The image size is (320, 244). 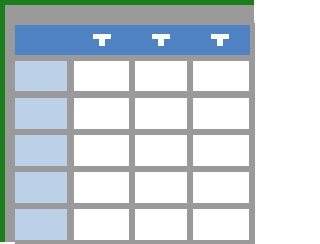 What do you see at coordinates (132, 40) in the screenshot?
I see `table-header-row` at bounding box center [132, 40].